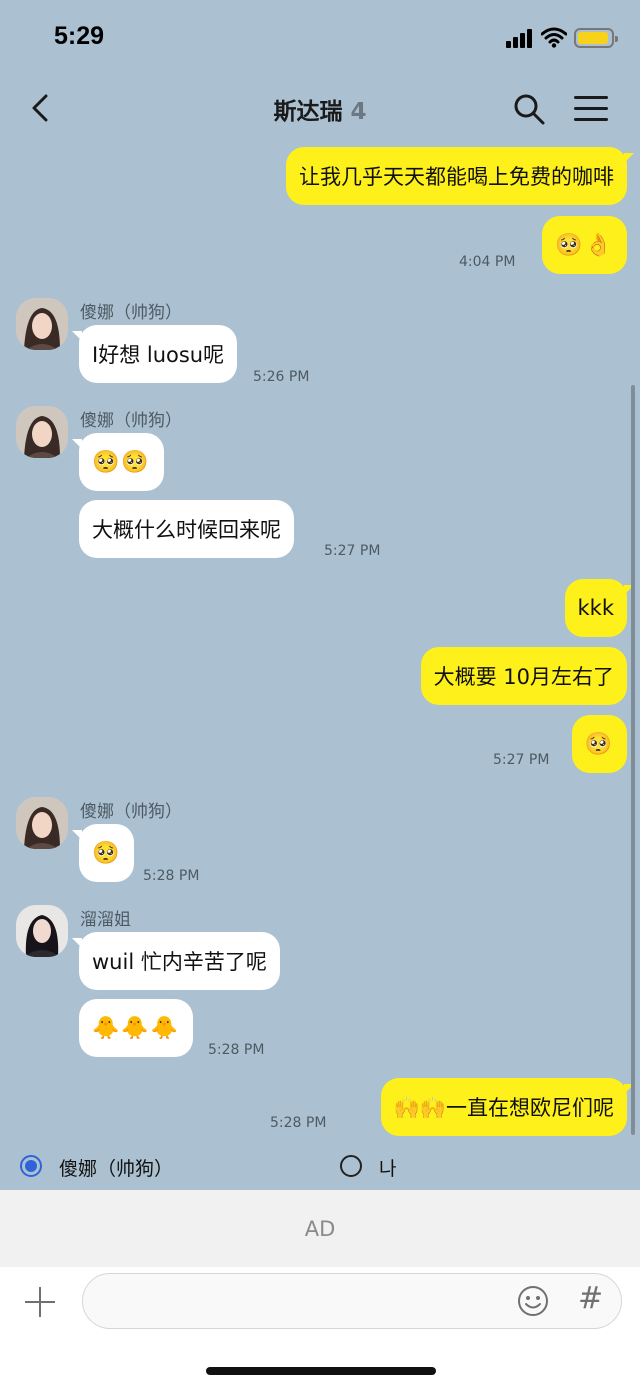  What do you see at coordinates (533, 1301) in the screenshot?
I see `smiley-icon` at bounding box center [533, 1301].